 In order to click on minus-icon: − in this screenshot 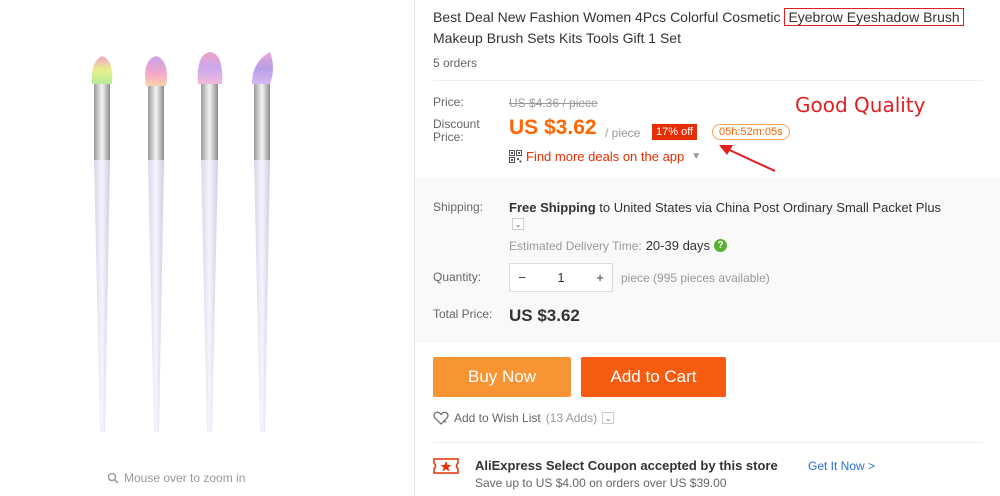, I will do `click(522, 277)`.